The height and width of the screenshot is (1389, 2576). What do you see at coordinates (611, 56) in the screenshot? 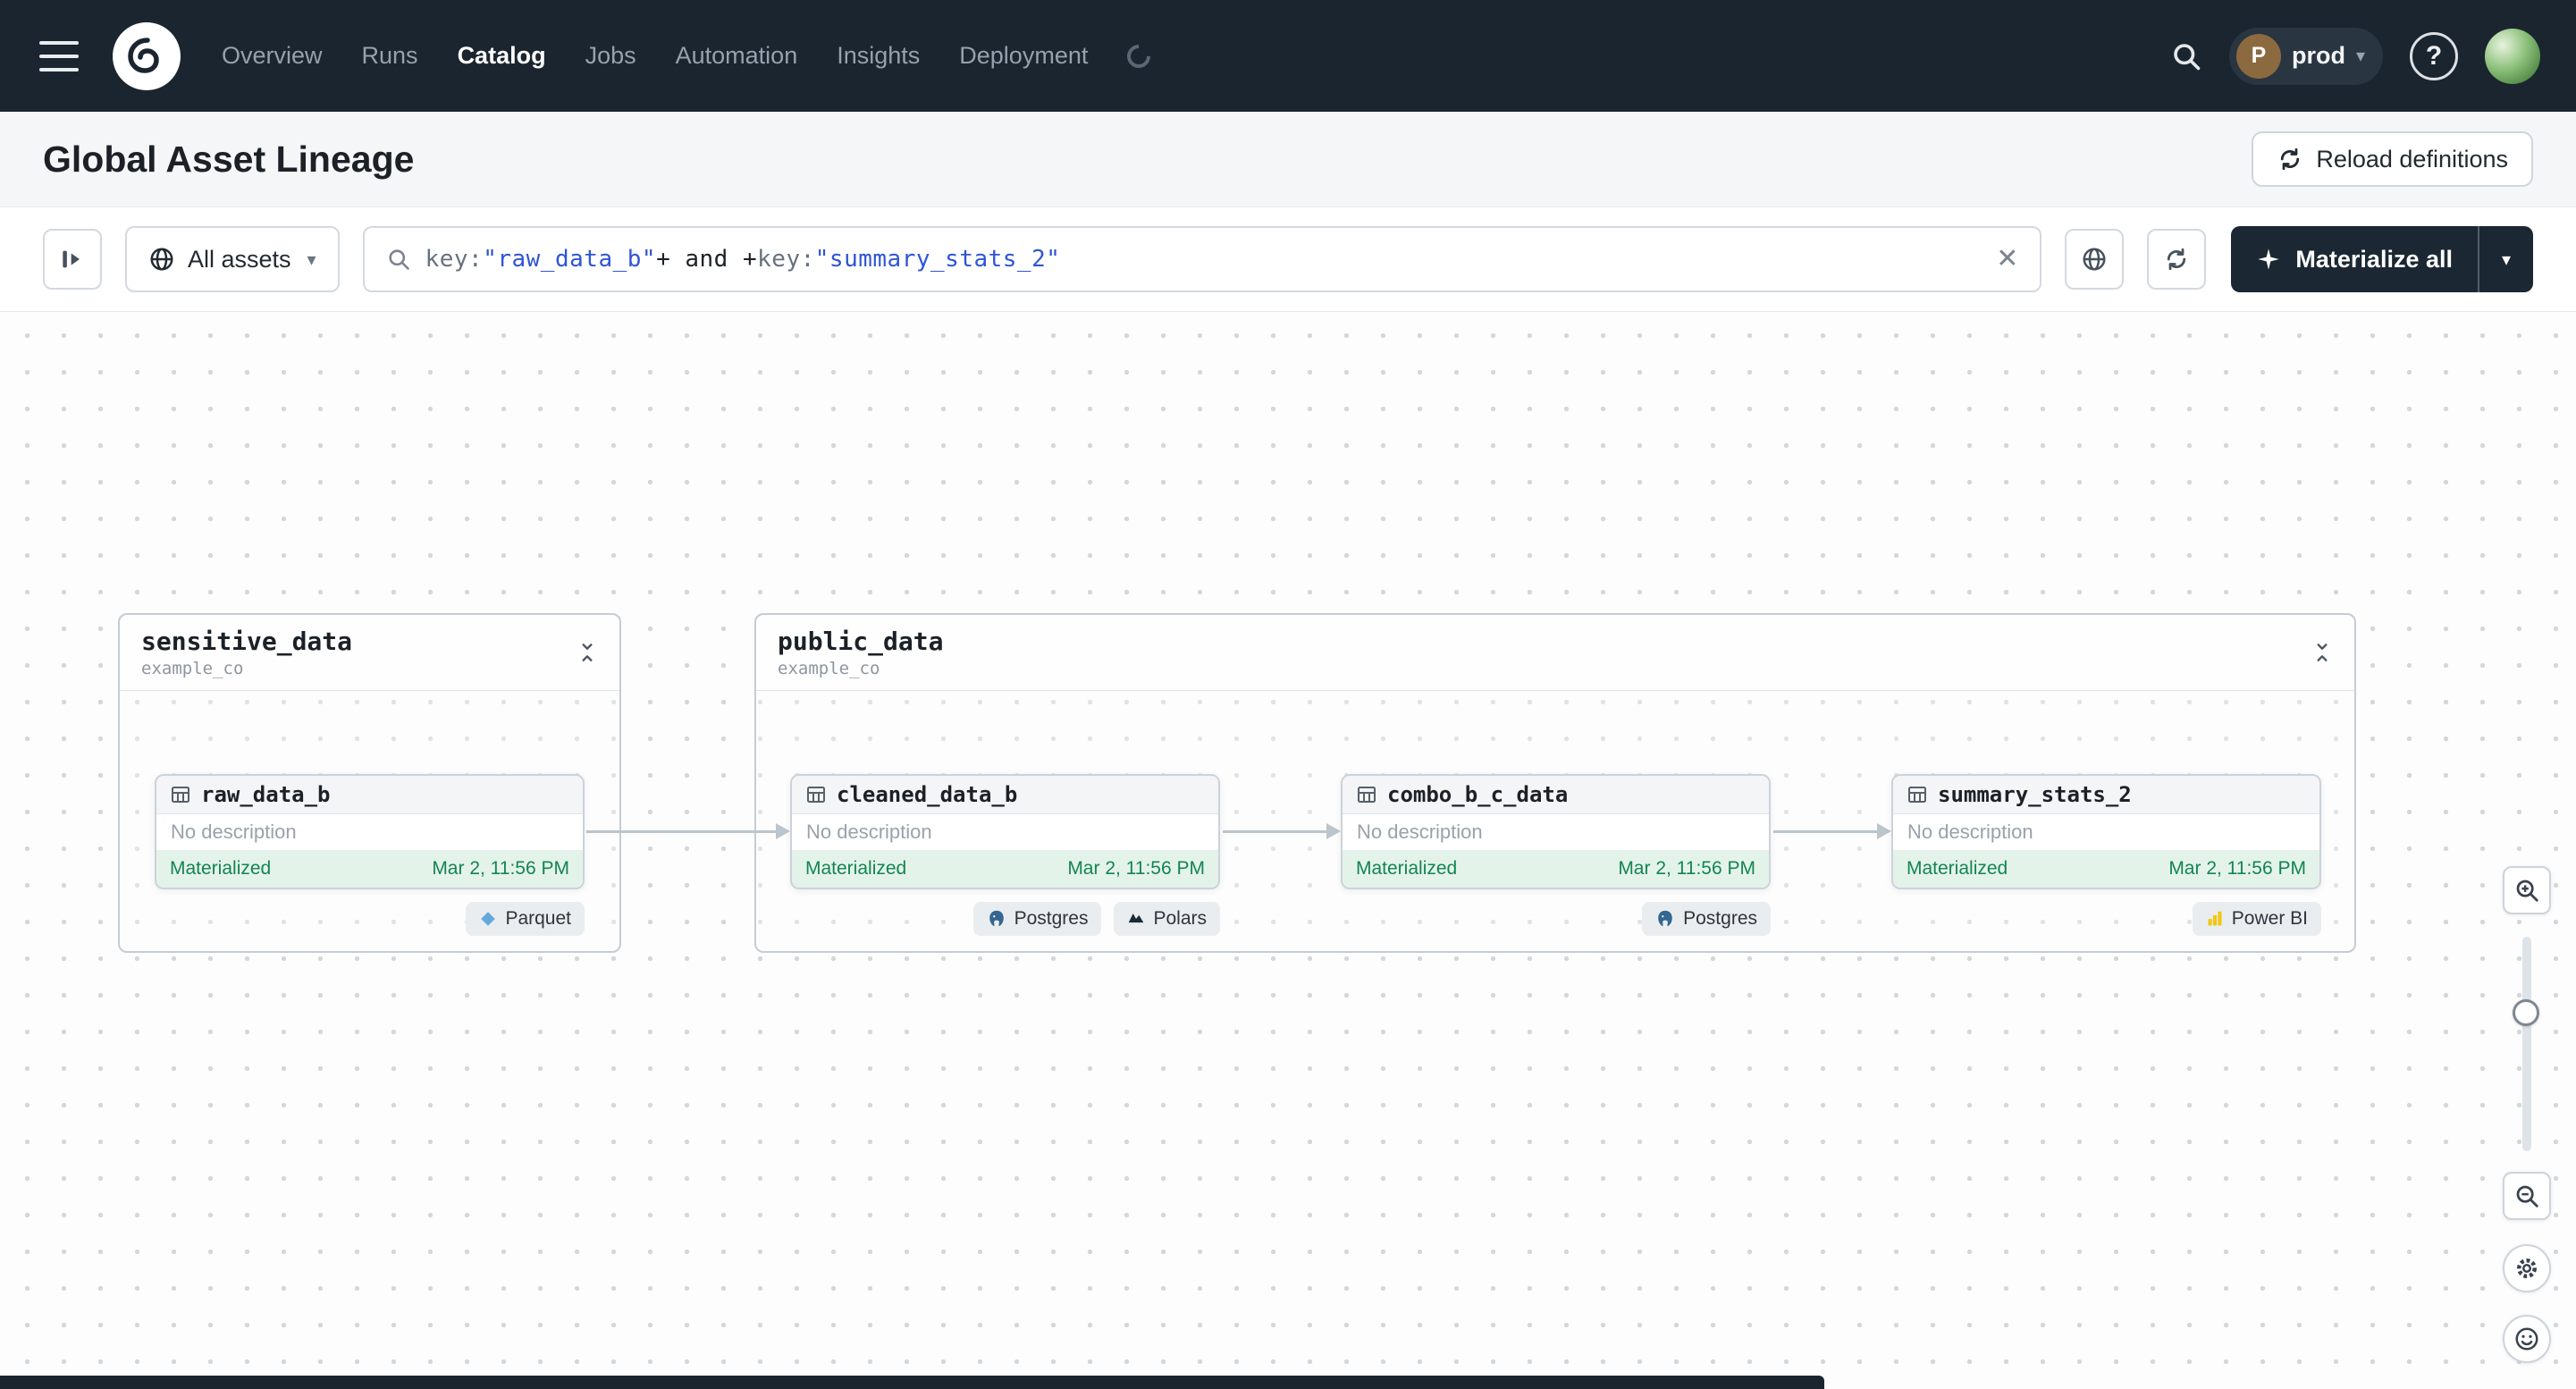
I see `nav-item-jobs: Jobs` at bounding box center [611, 56].